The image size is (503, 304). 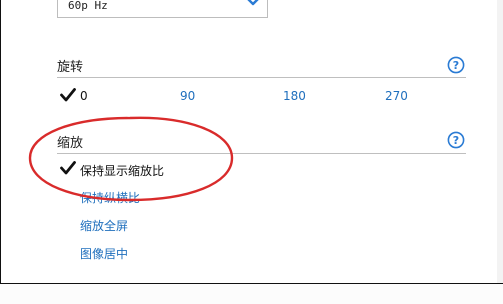 What do you see at coordinates (261, 77) in the screenshot?
I see `rotation-divider` at bounding box center [261, 77].